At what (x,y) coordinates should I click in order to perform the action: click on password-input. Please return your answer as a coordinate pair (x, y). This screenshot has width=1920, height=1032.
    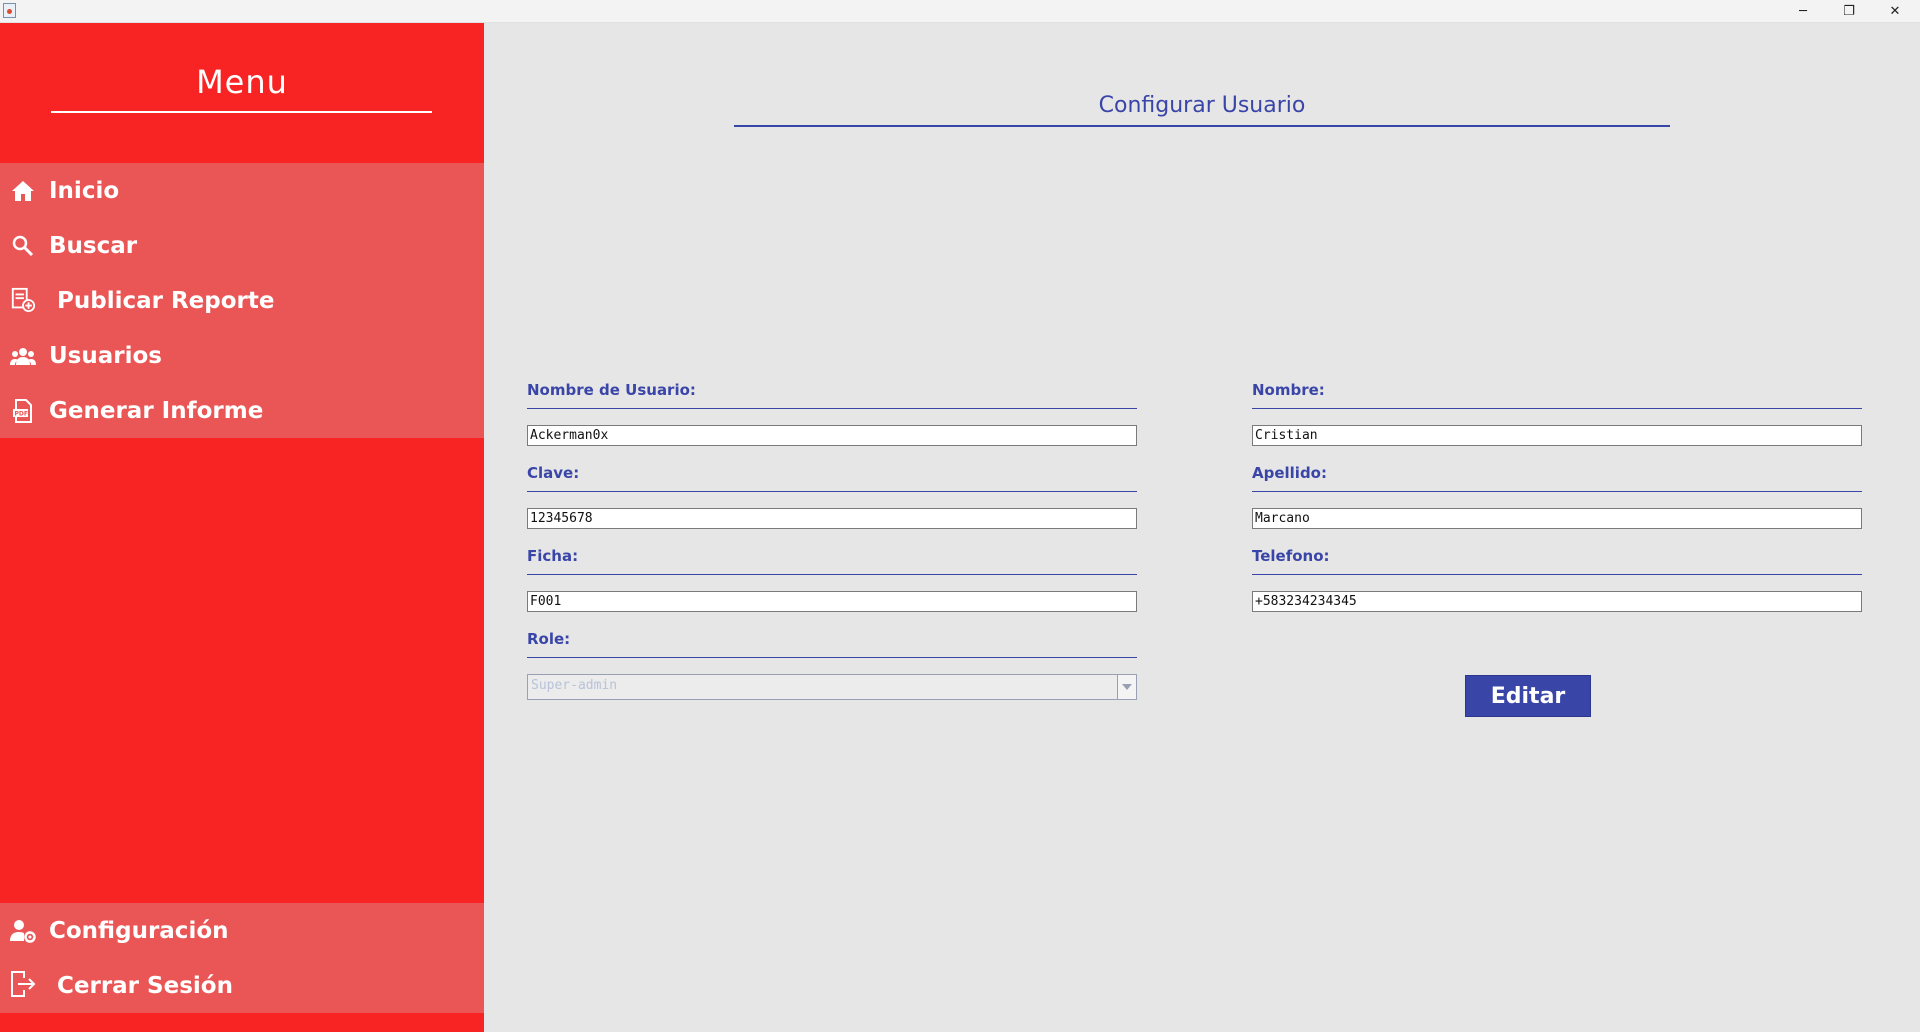
    Looking at the image, I should click on (832, 518).